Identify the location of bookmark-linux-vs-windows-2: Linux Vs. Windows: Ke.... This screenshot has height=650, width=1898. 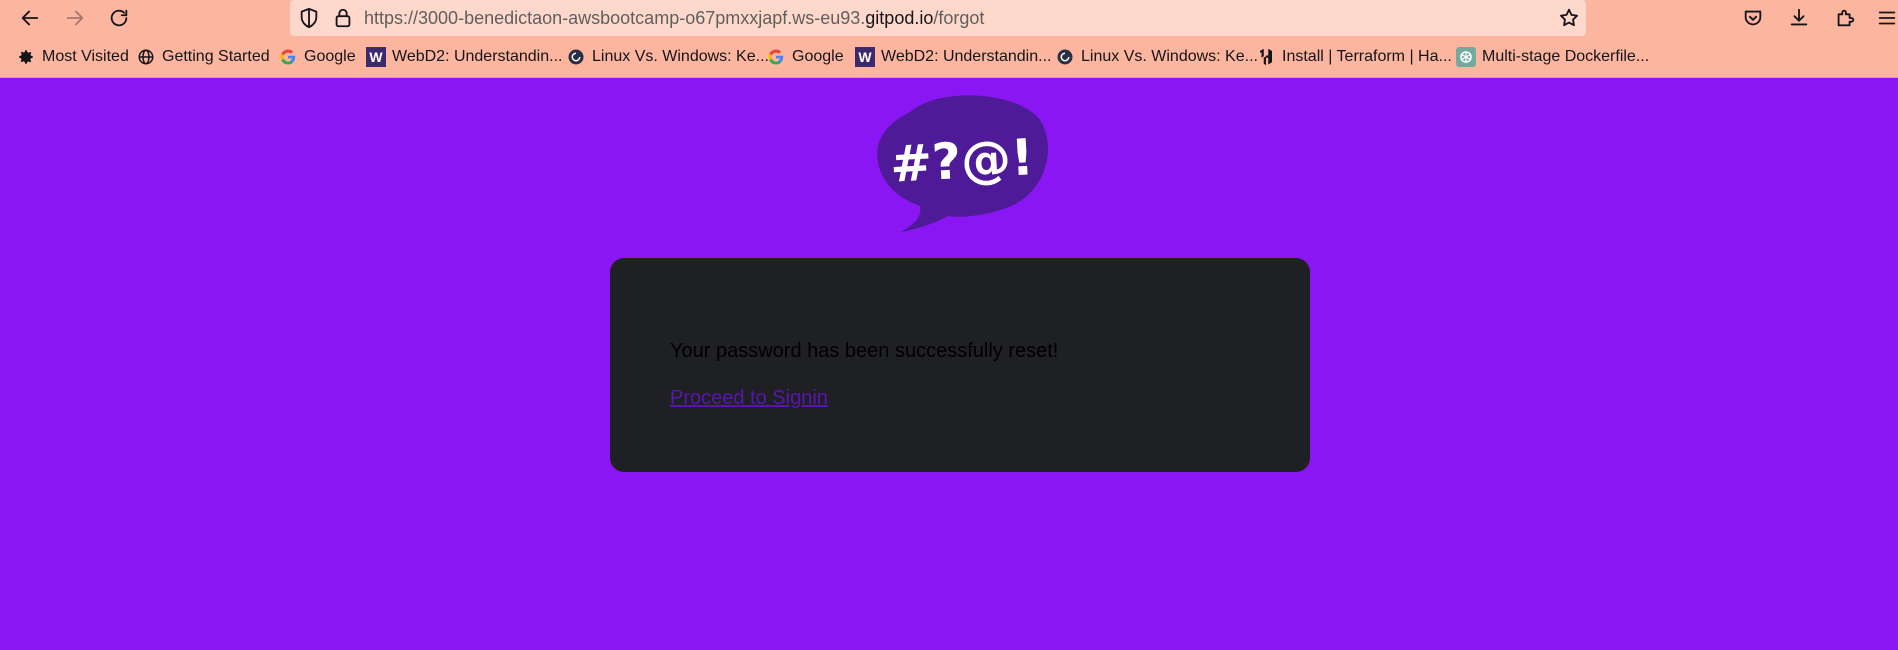
(1156, 57).